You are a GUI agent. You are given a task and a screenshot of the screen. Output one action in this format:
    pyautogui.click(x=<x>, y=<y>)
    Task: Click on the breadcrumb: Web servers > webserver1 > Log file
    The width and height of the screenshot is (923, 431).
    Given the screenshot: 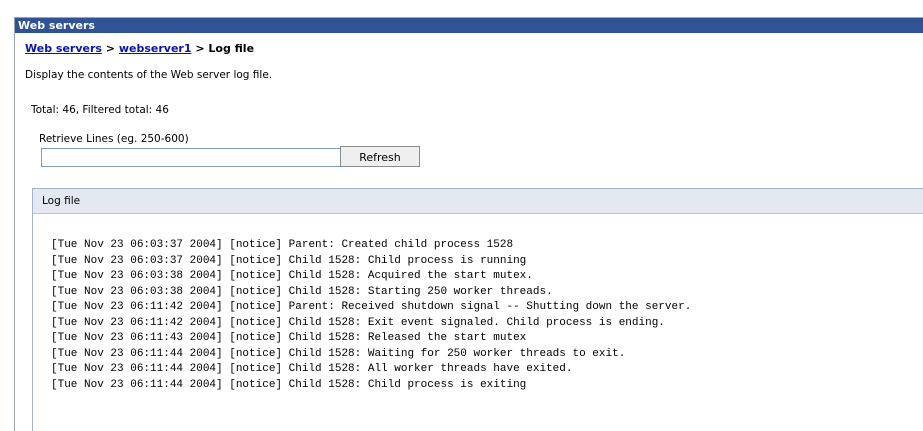 What is the action you would take?
    pyautogui.click(x=139, y=48)
    